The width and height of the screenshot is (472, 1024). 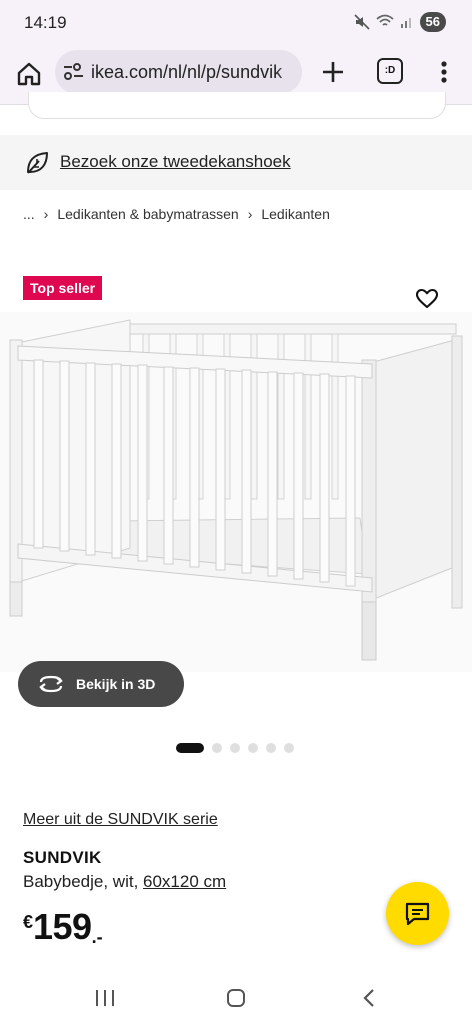 I want to click on address-bar: ikea.com/nl/nl/p/sundvik, so click(x=178, y=72).